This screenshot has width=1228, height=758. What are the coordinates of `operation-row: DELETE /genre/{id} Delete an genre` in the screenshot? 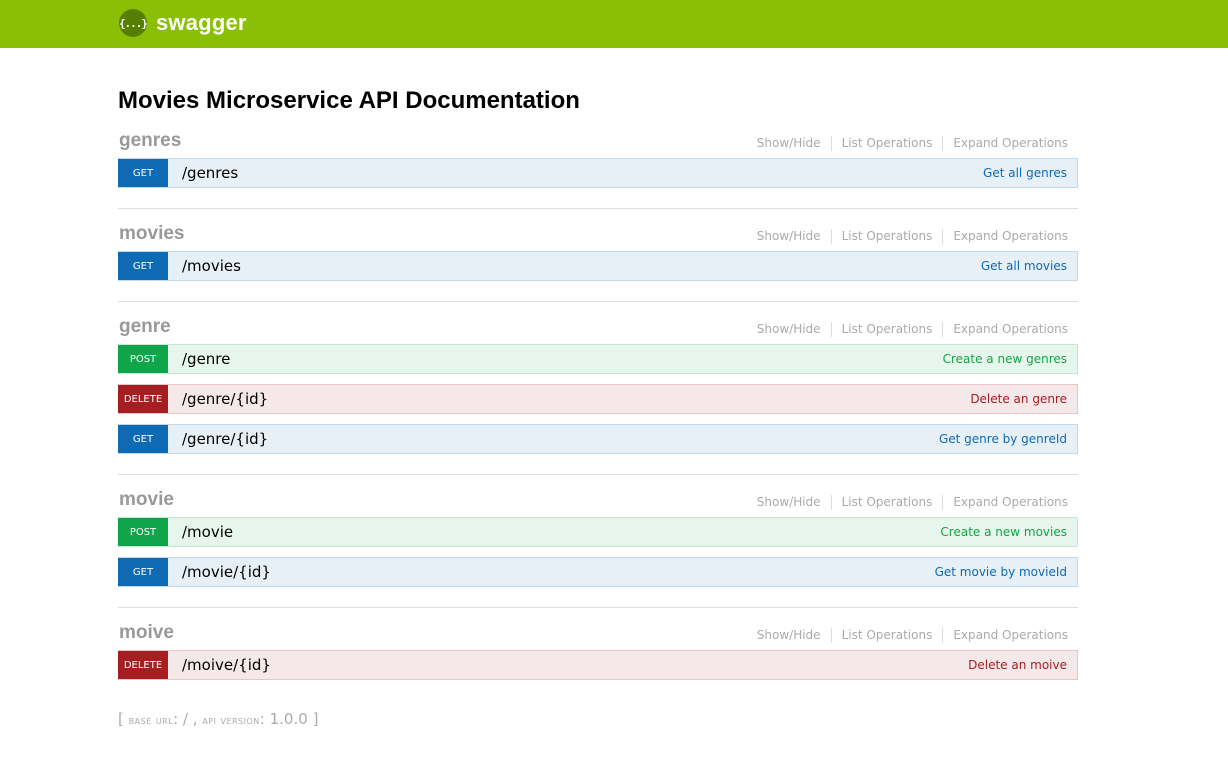 It's located at (598, 399).